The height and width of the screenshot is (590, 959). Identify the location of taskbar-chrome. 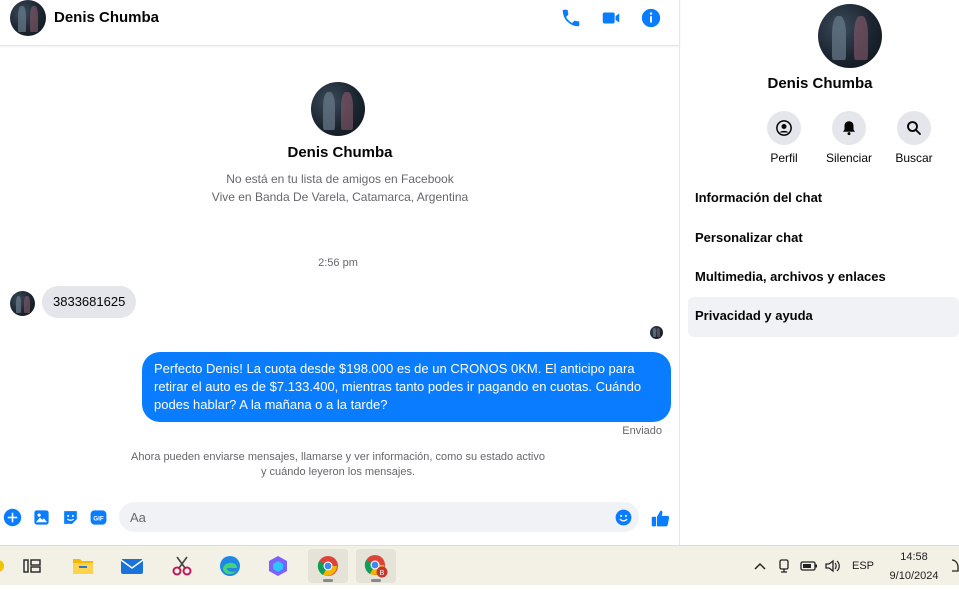
(328, 566).